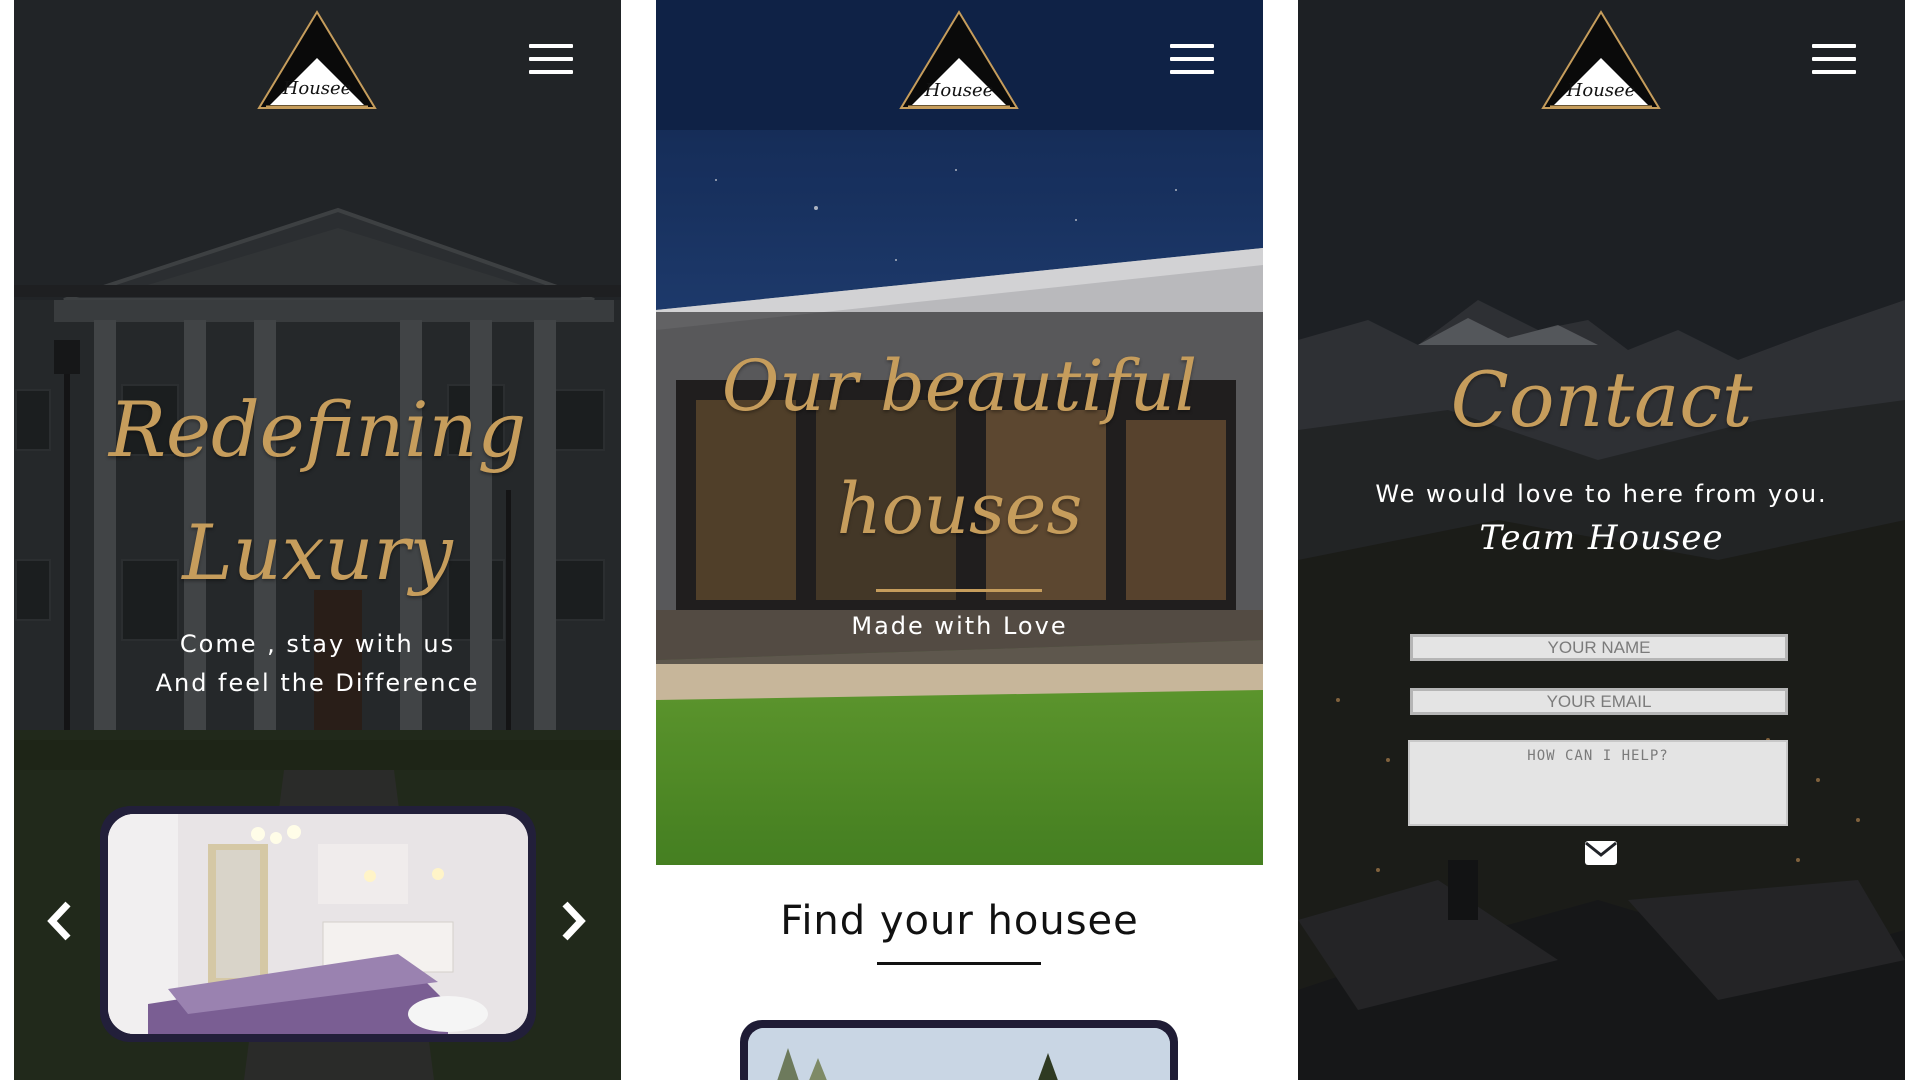 The width and height of the screenshot is (1920, 1080). What do you see at coordinates (1601, 853) in the screenshot?
I see `envelope-icon` at bounding box center [1601, 853].